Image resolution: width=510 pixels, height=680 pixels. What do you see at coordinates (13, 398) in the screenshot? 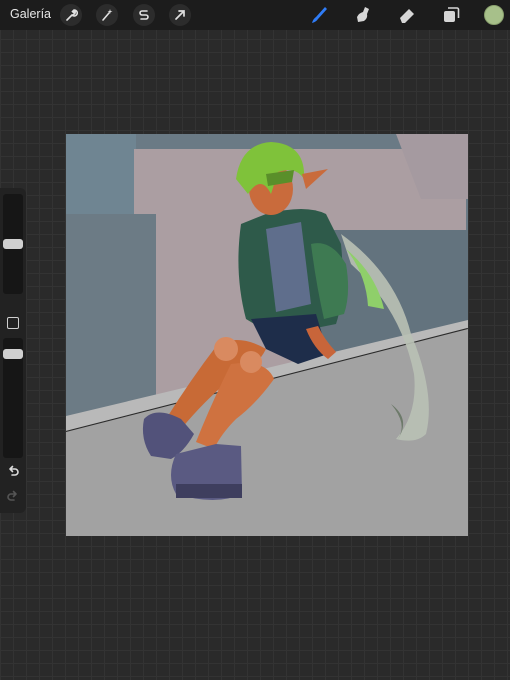
I see `opacity-slider` at bounding box center [13, 398].